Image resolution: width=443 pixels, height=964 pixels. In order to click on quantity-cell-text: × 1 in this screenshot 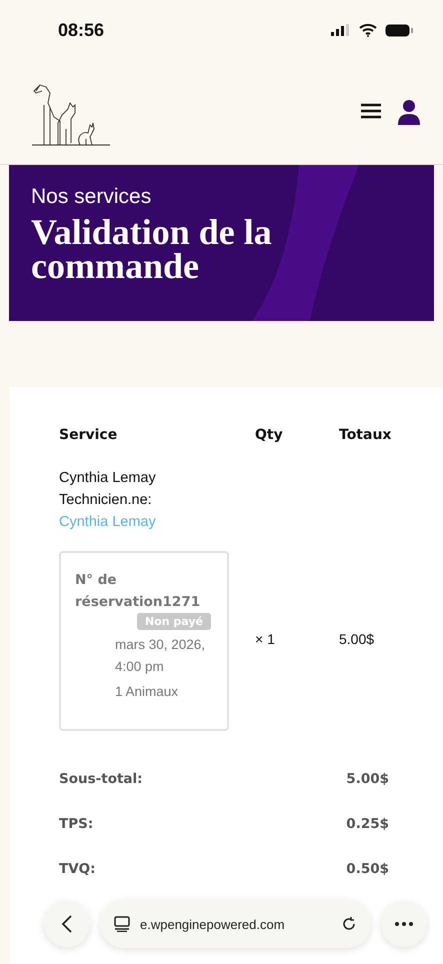, I will do `click(265, 639)`.